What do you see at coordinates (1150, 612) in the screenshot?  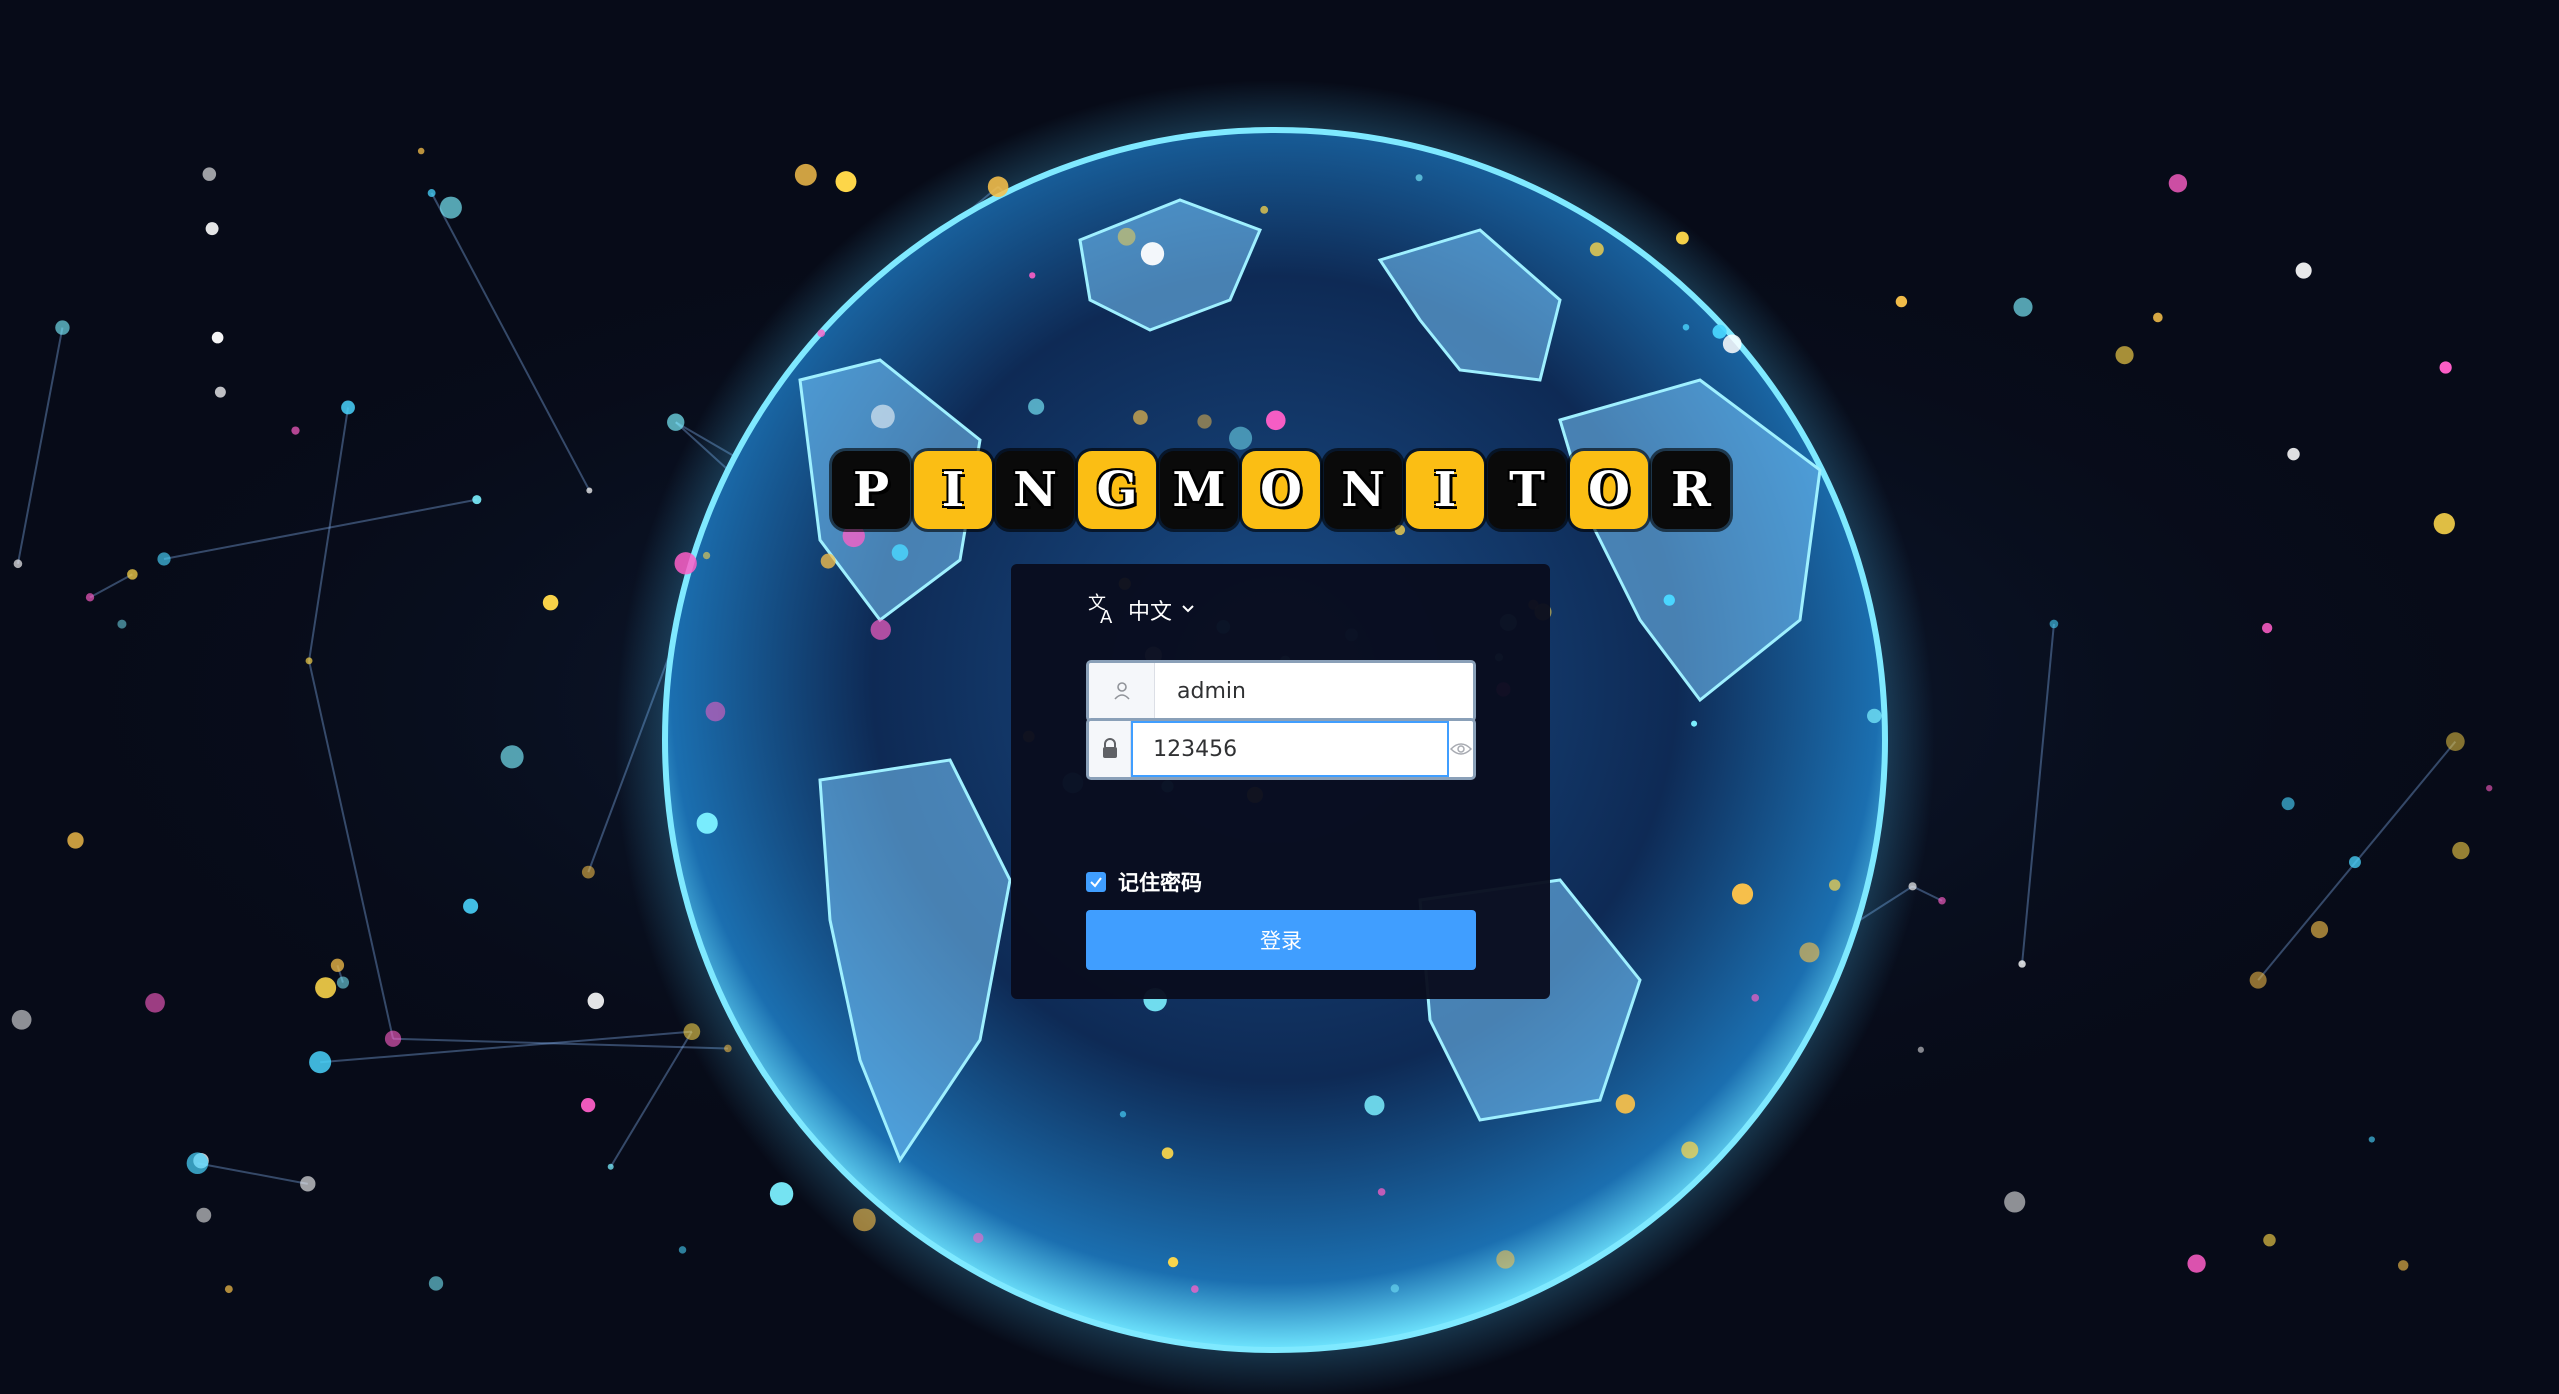 I see `language-label: 中文` at bounding box center [1150, 612].